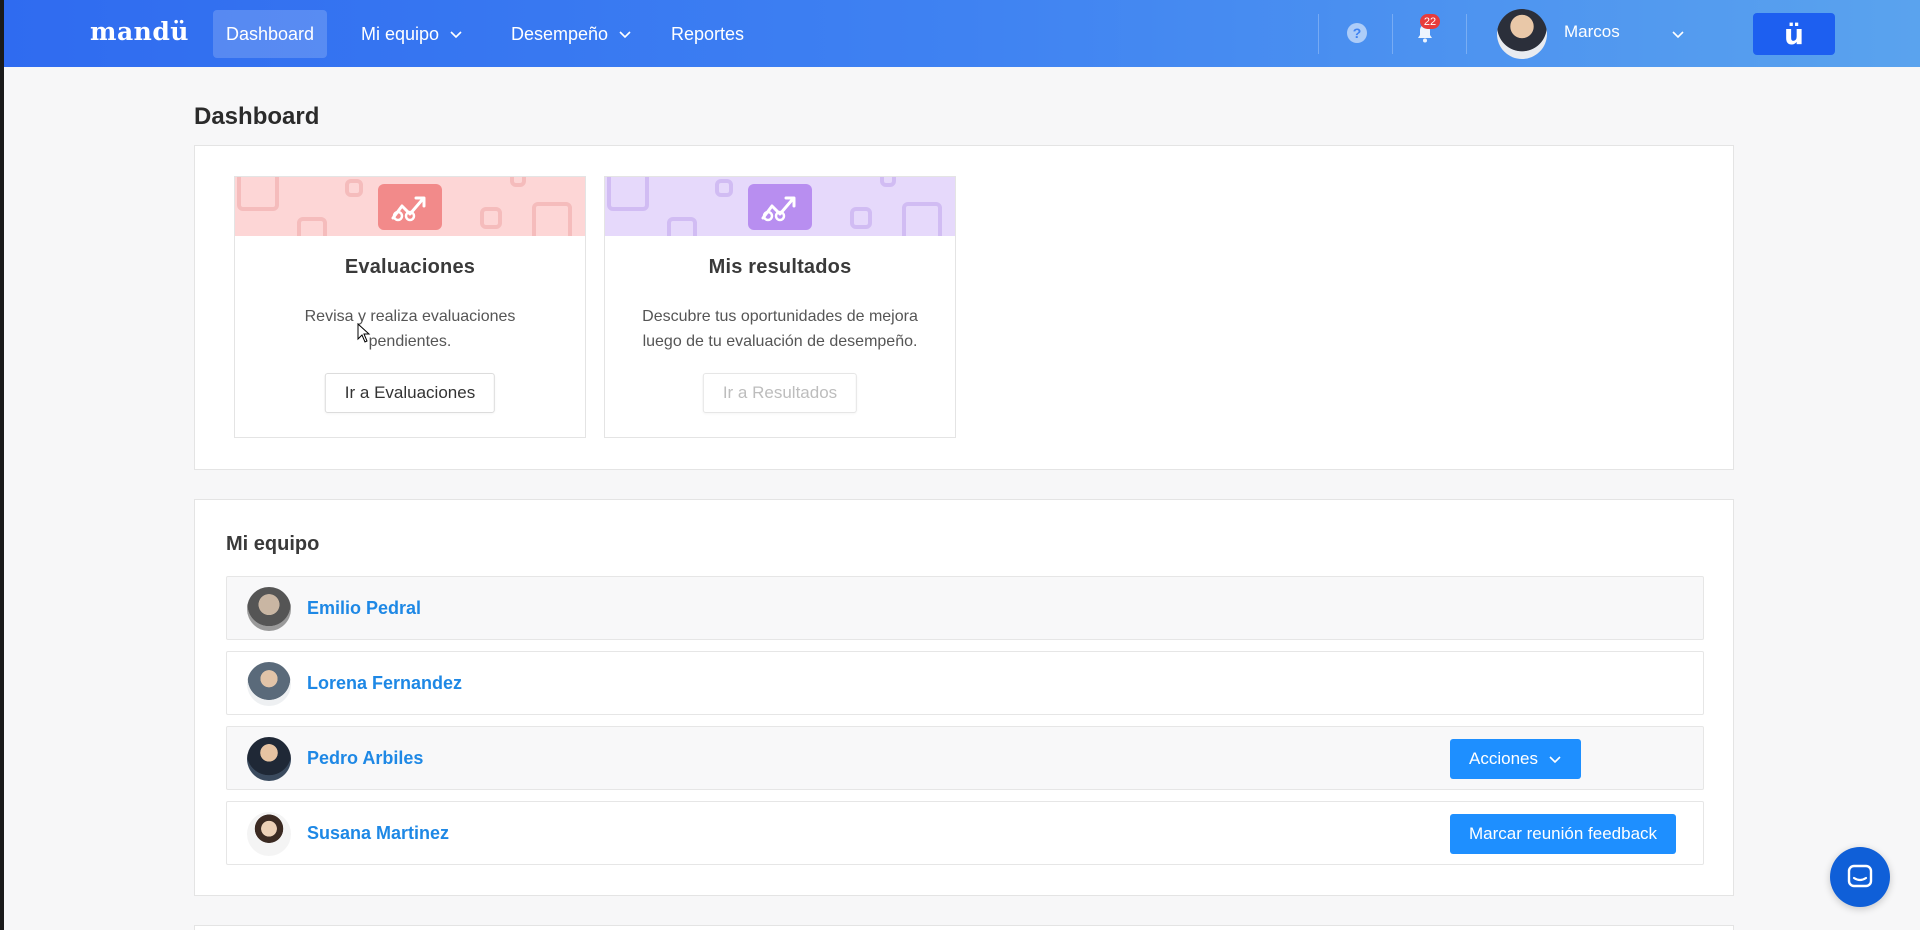  Describe the element at coordinates (965, 833) in the screenshot. I see `team-member-row: Susana Martinez Marcar reunión feedback` at that location.